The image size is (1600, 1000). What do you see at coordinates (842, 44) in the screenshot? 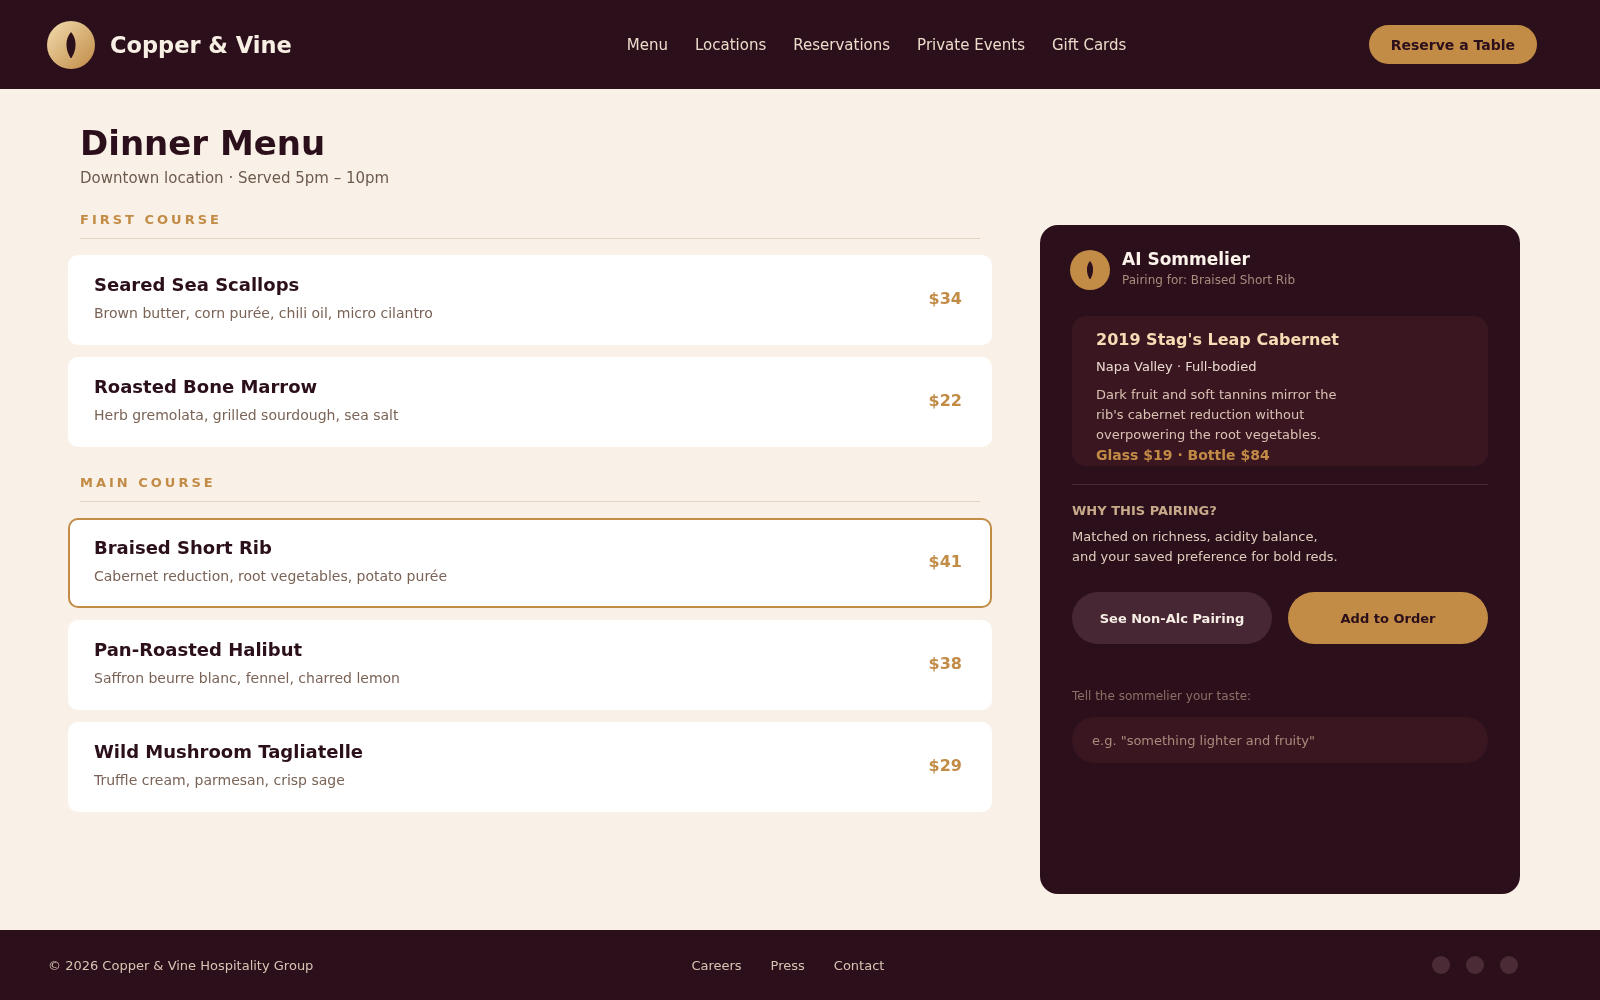
I see `nav-link: Reservations` at bounding box center [842, 44].